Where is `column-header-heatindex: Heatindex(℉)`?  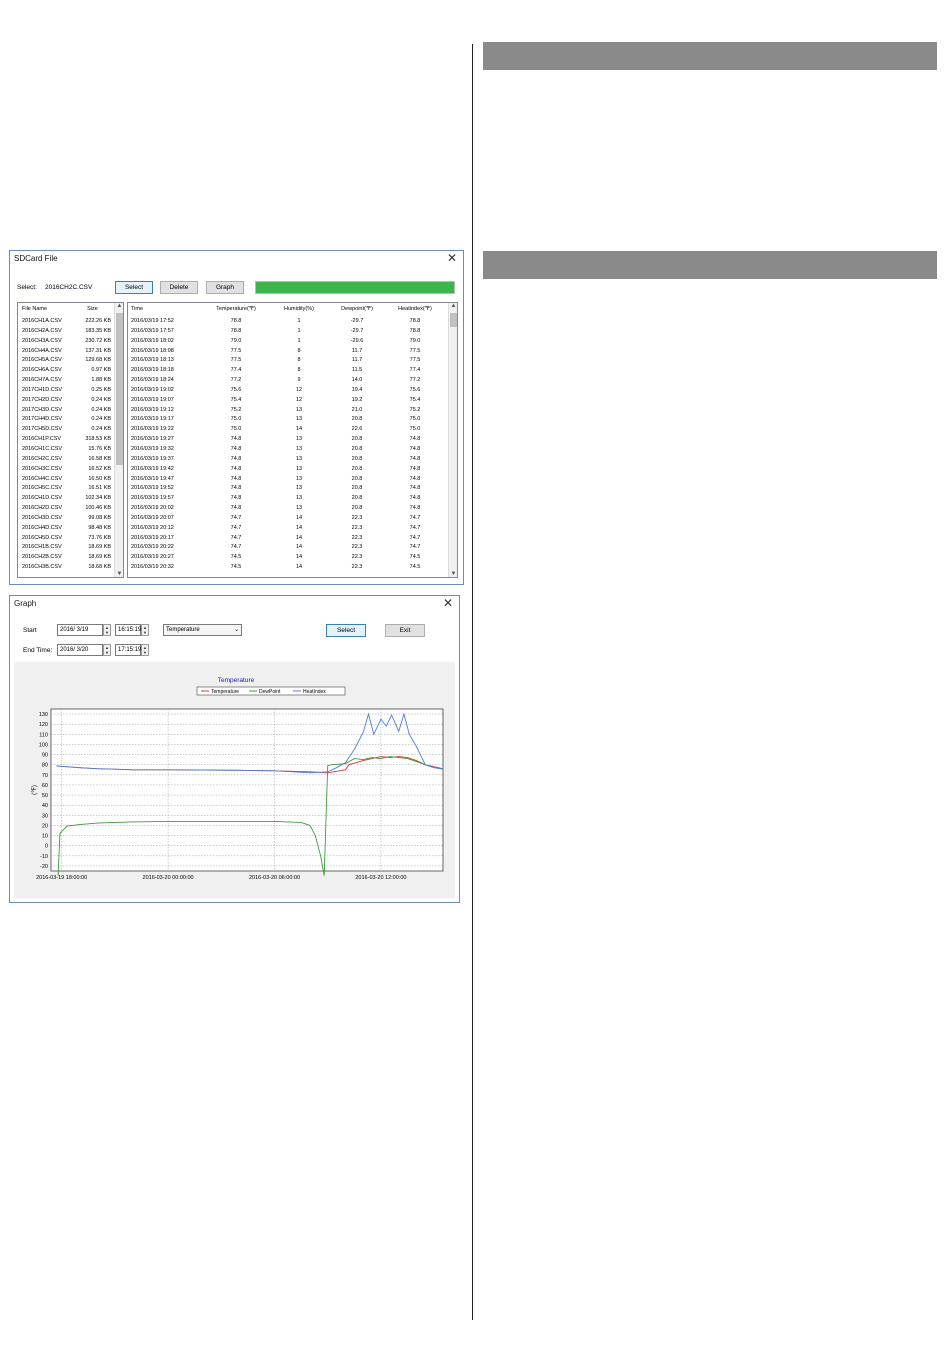 column-header-heatindex: Heatindex(℉) is located at coordinates (415, 310).